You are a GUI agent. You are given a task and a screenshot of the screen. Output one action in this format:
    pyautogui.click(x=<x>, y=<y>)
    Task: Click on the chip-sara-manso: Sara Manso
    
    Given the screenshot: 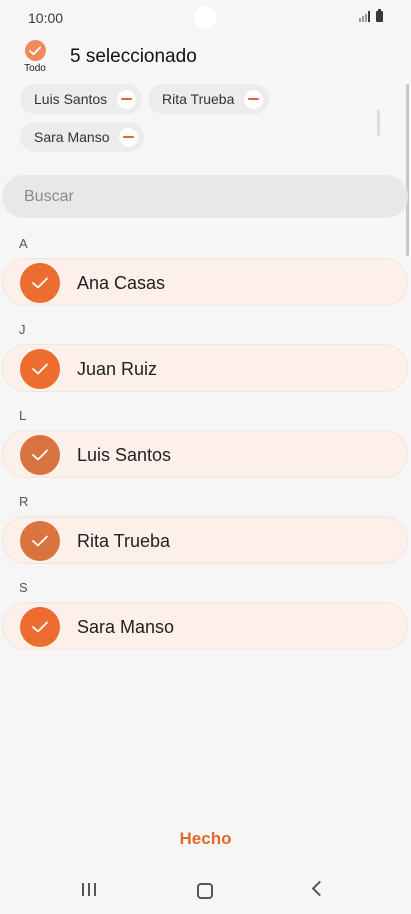 What is the action you would take?
    pyautogui.click(x=82, y=137)
    